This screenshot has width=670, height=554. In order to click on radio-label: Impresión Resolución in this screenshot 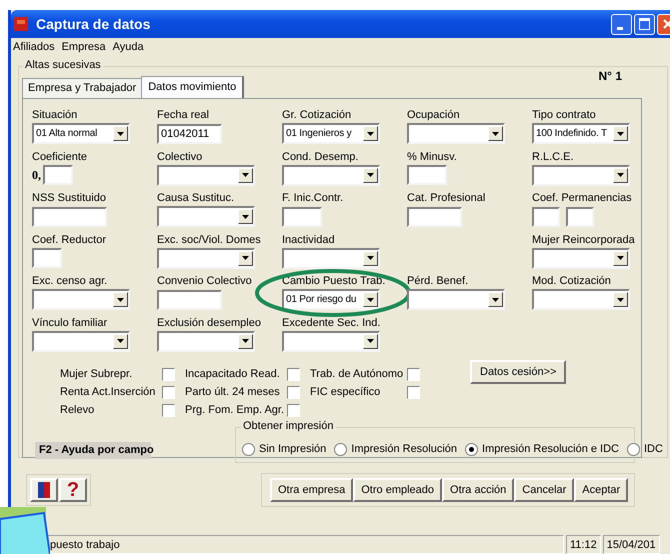, I will do `click(404, 449)`.